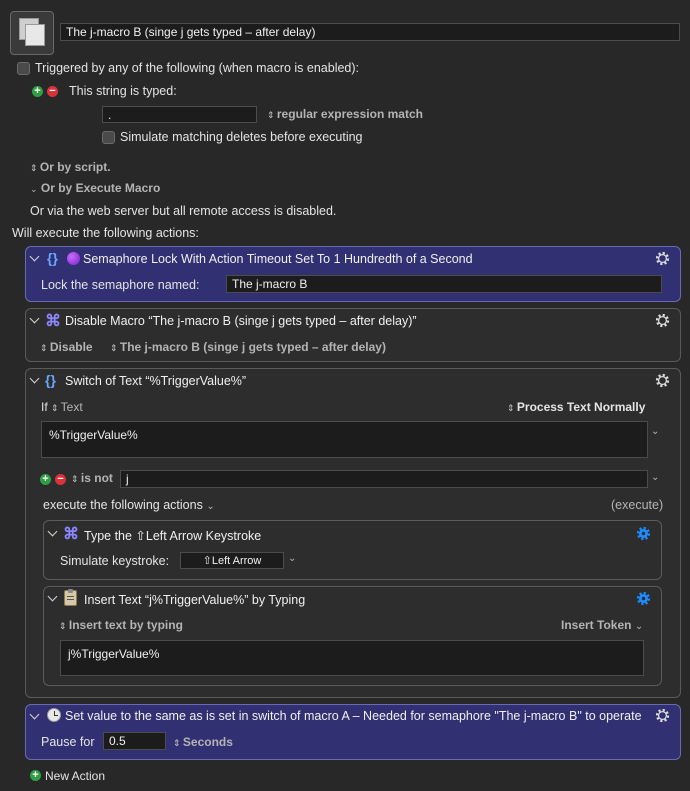 Image resolution: width=690 pixels, height=791 pixels. Describe the element at coordinates (345, 114) in the screenshot. I see `match-mode-popup: ⇕ regular expression match` at that location.